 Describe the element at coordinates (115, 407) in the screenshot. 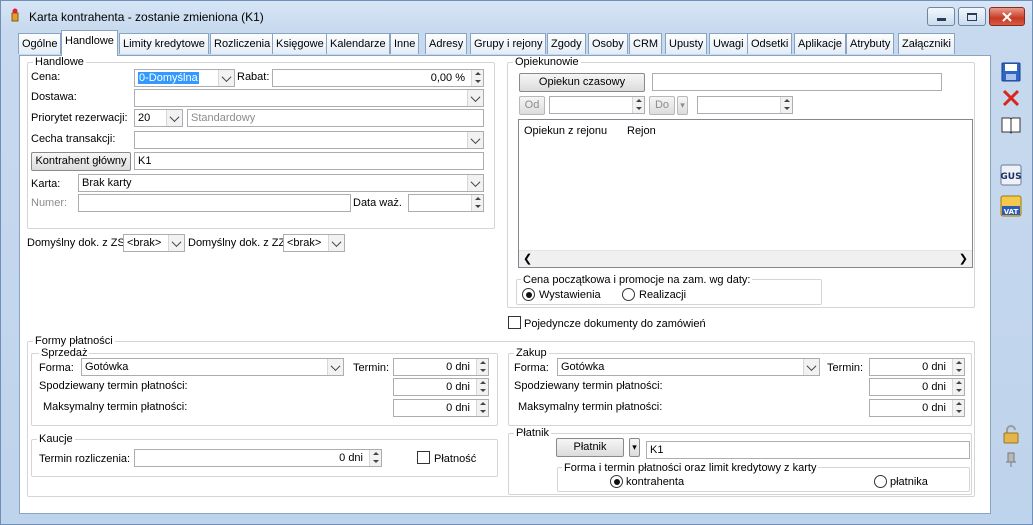

I see `sprzedaz-maks-label: Maksymalny termin płatności:` at that location.